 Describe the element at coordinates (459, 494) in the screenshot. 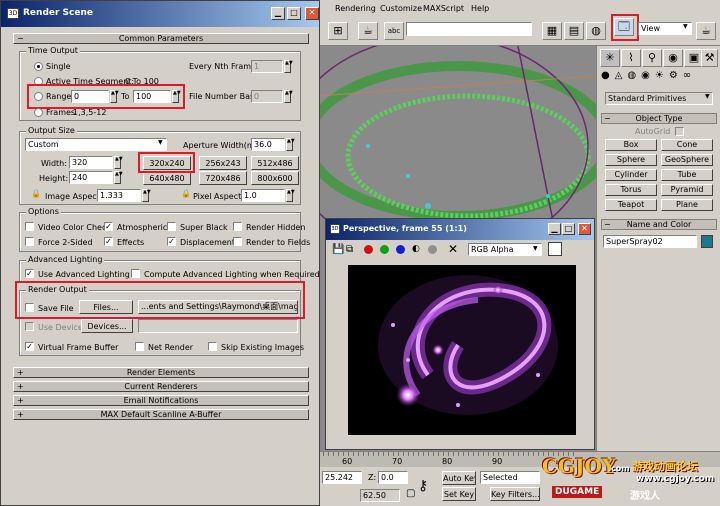

I see `set-key-button: Set Key` at that location.